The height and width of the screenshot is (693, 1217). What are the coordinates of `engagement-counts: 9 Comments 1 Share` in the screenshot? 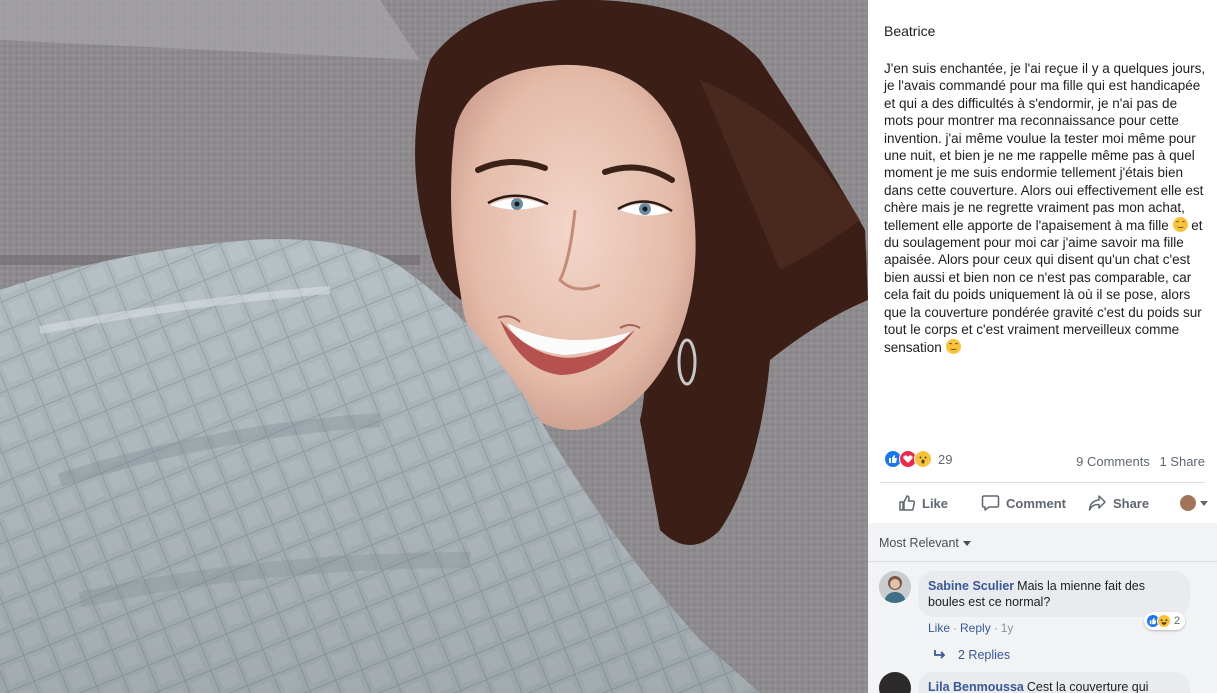 It's located at (1137, 461).